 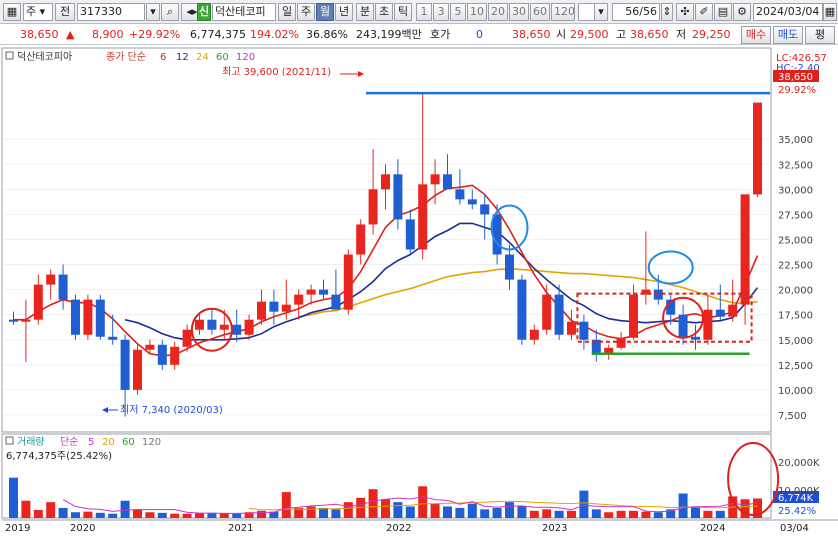 I want to click on y-tick-30000: 30,000, so click(x=795, y=190).